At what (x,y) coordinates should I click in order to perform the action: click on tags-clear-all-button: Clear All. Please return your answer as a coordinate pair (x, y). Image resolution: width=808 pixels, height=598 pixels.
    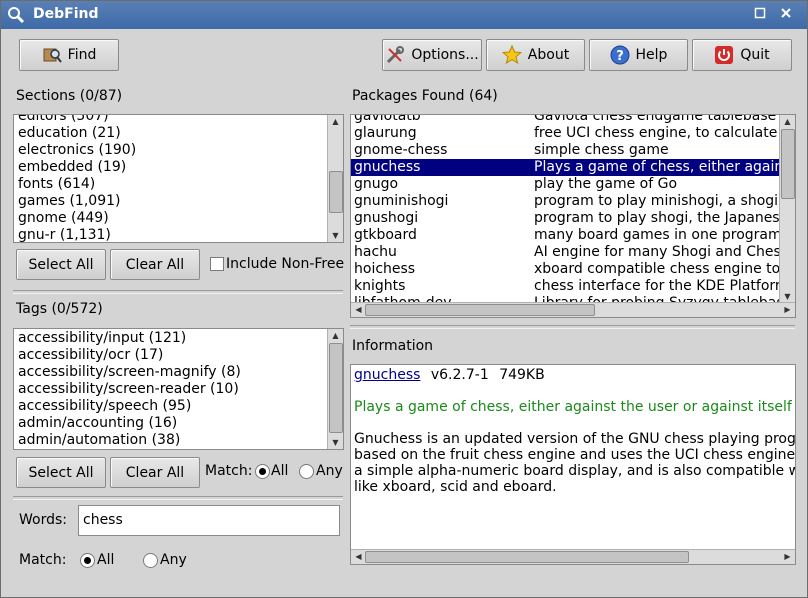
    Looking at the image, I should click on (155, 472).